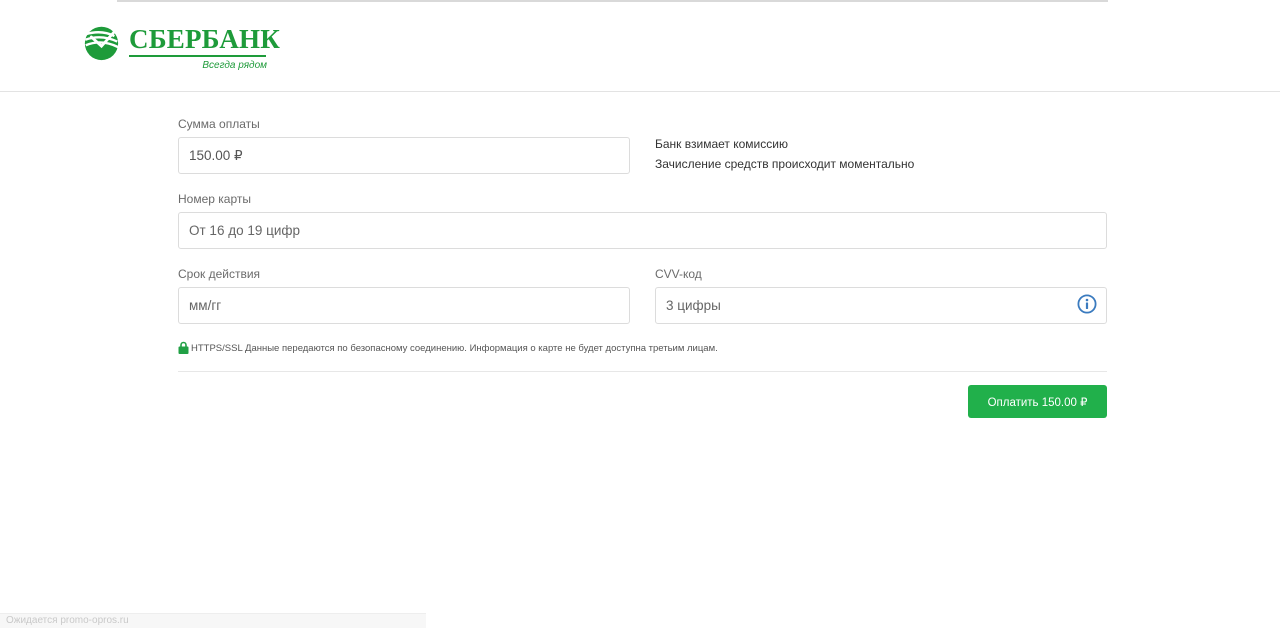 The width and height of the screenshot is (1280, 628). What do you see at coordinates (214, 199) in the screenshot?
I see `card-number-label: Номер карты` at bounding box center [214, 199].